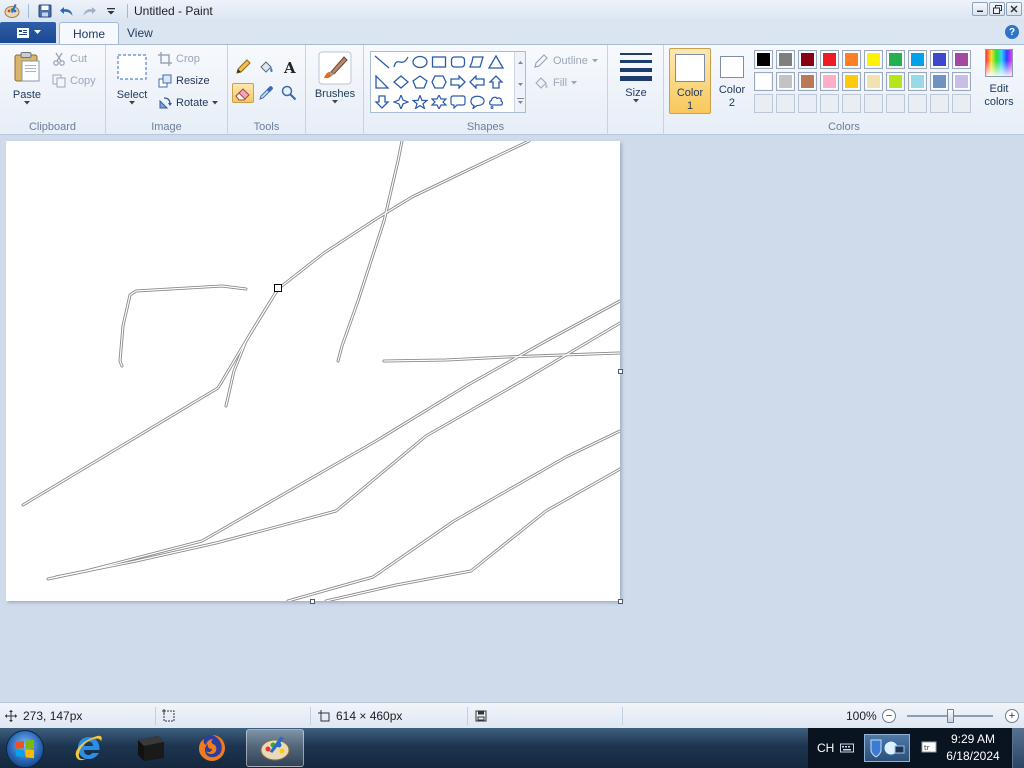  I want to click on restore-button, so click(997, 9).